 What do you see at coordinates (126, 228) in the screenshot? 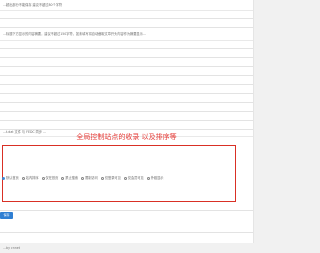
I see `divider` at bounding box center [126, 228].